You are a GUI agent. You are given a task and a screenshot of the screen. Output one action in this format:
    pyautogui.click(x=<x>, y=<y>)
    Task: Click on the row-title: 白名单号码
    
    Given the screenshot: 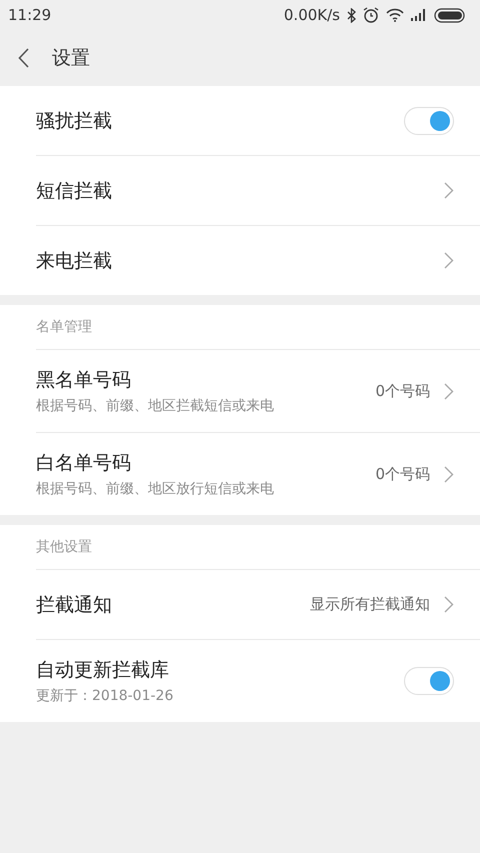 What is the action you would take?
    pyautogui.click(x=84, y=463)
    